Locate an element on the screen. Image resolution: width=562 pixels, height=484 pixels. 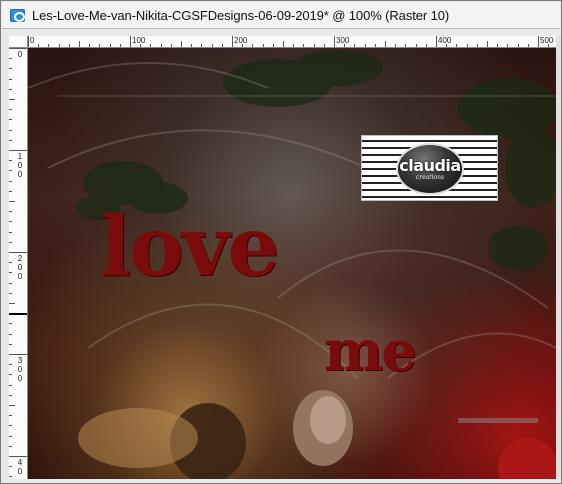
love-title-text: love is located at coordinates (190, 247).